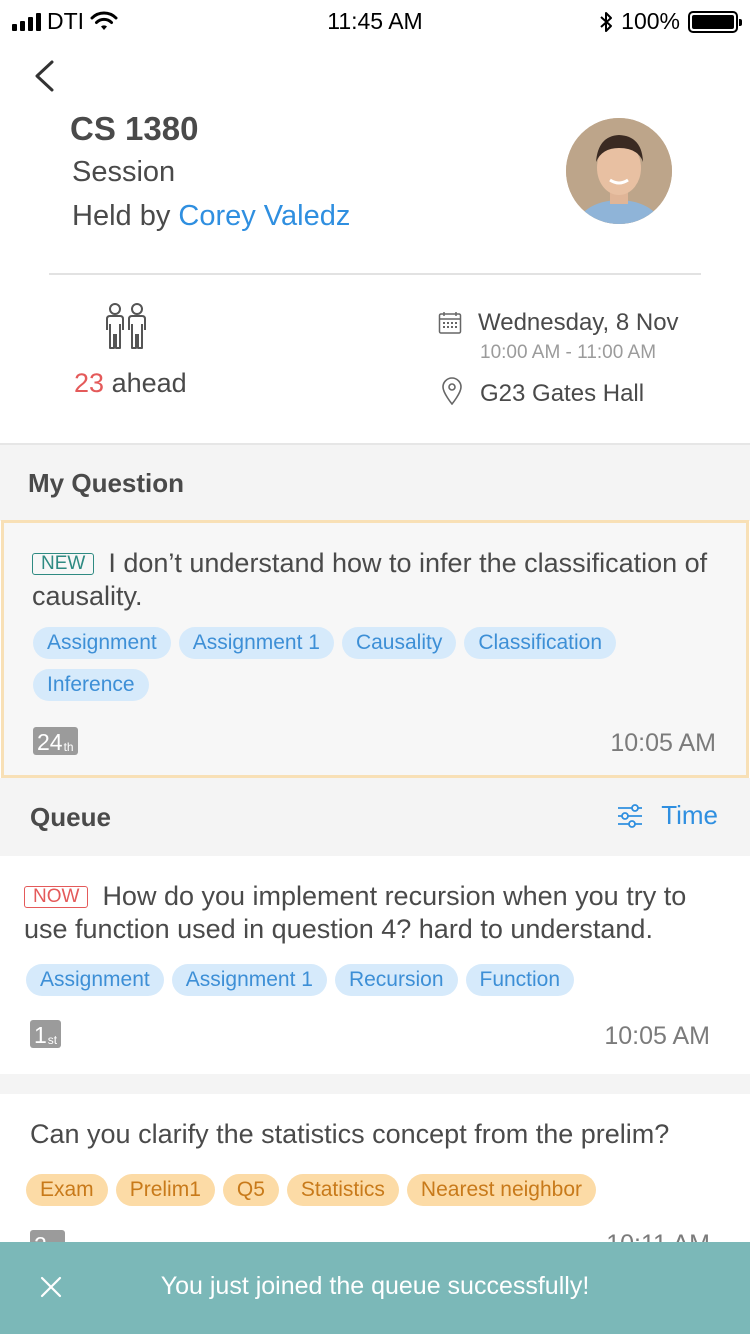 This screenshot has height=1334, width=750. I want to click on sort-button: Time, so click(667, 815).